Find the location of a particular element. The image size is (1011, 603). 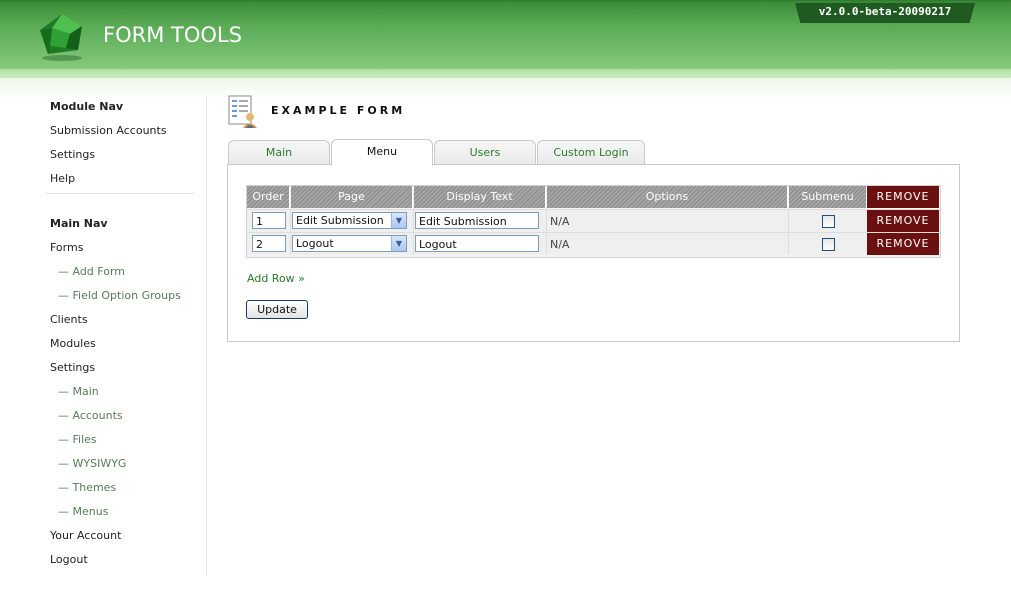

tab-label: Menu is located at coordinates (382, 151).